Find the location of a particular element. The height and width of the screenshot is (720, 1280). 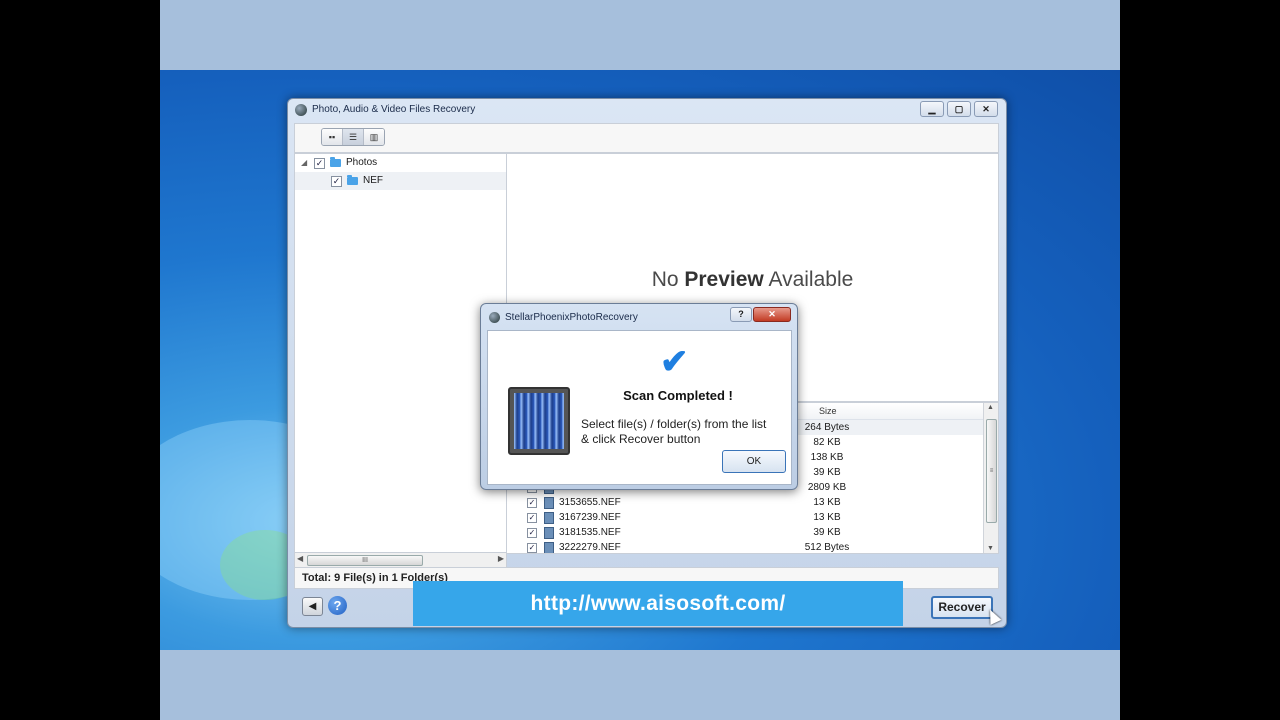

tree-item-nef: ✓ NEF is located at coordinates (400, 181).